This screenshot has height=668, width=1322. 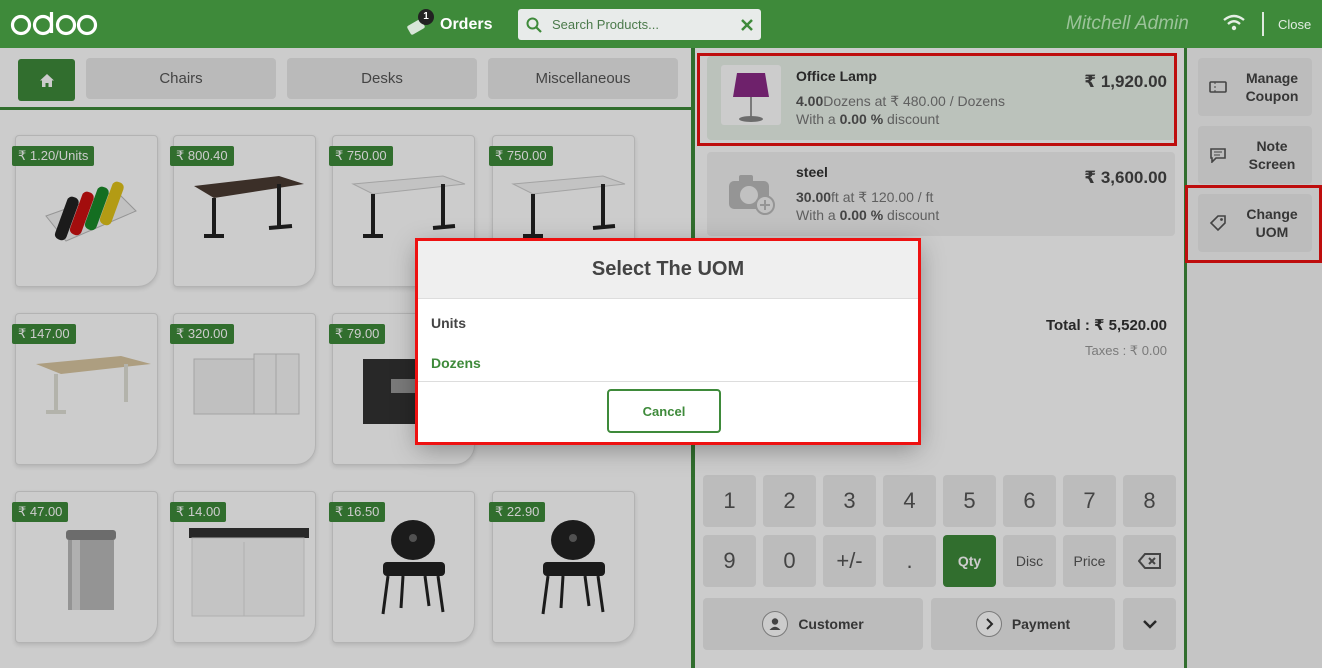 What do you see at coordinates (1263, 24) in the screenshot?
I see `header-divider` at bounding box center [1263, 24].